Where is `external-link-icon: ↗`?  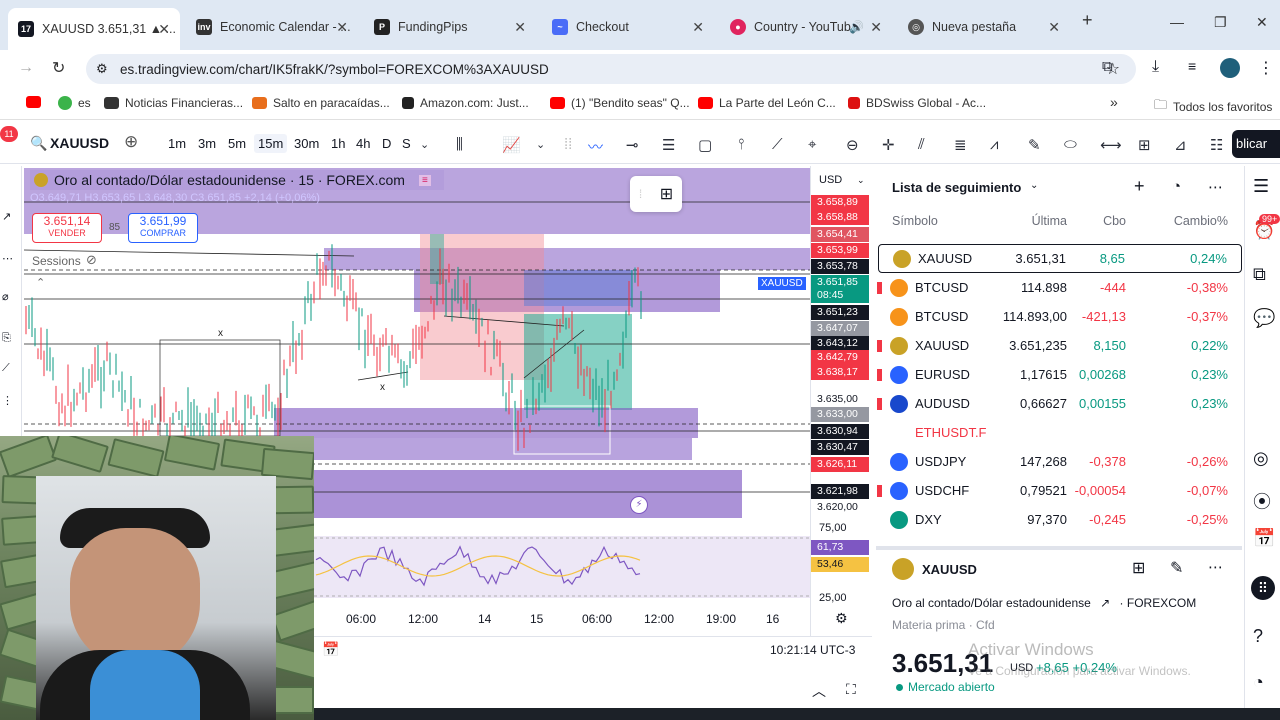 external-link-icon: ↗ is located at coordinates (1105, 603).